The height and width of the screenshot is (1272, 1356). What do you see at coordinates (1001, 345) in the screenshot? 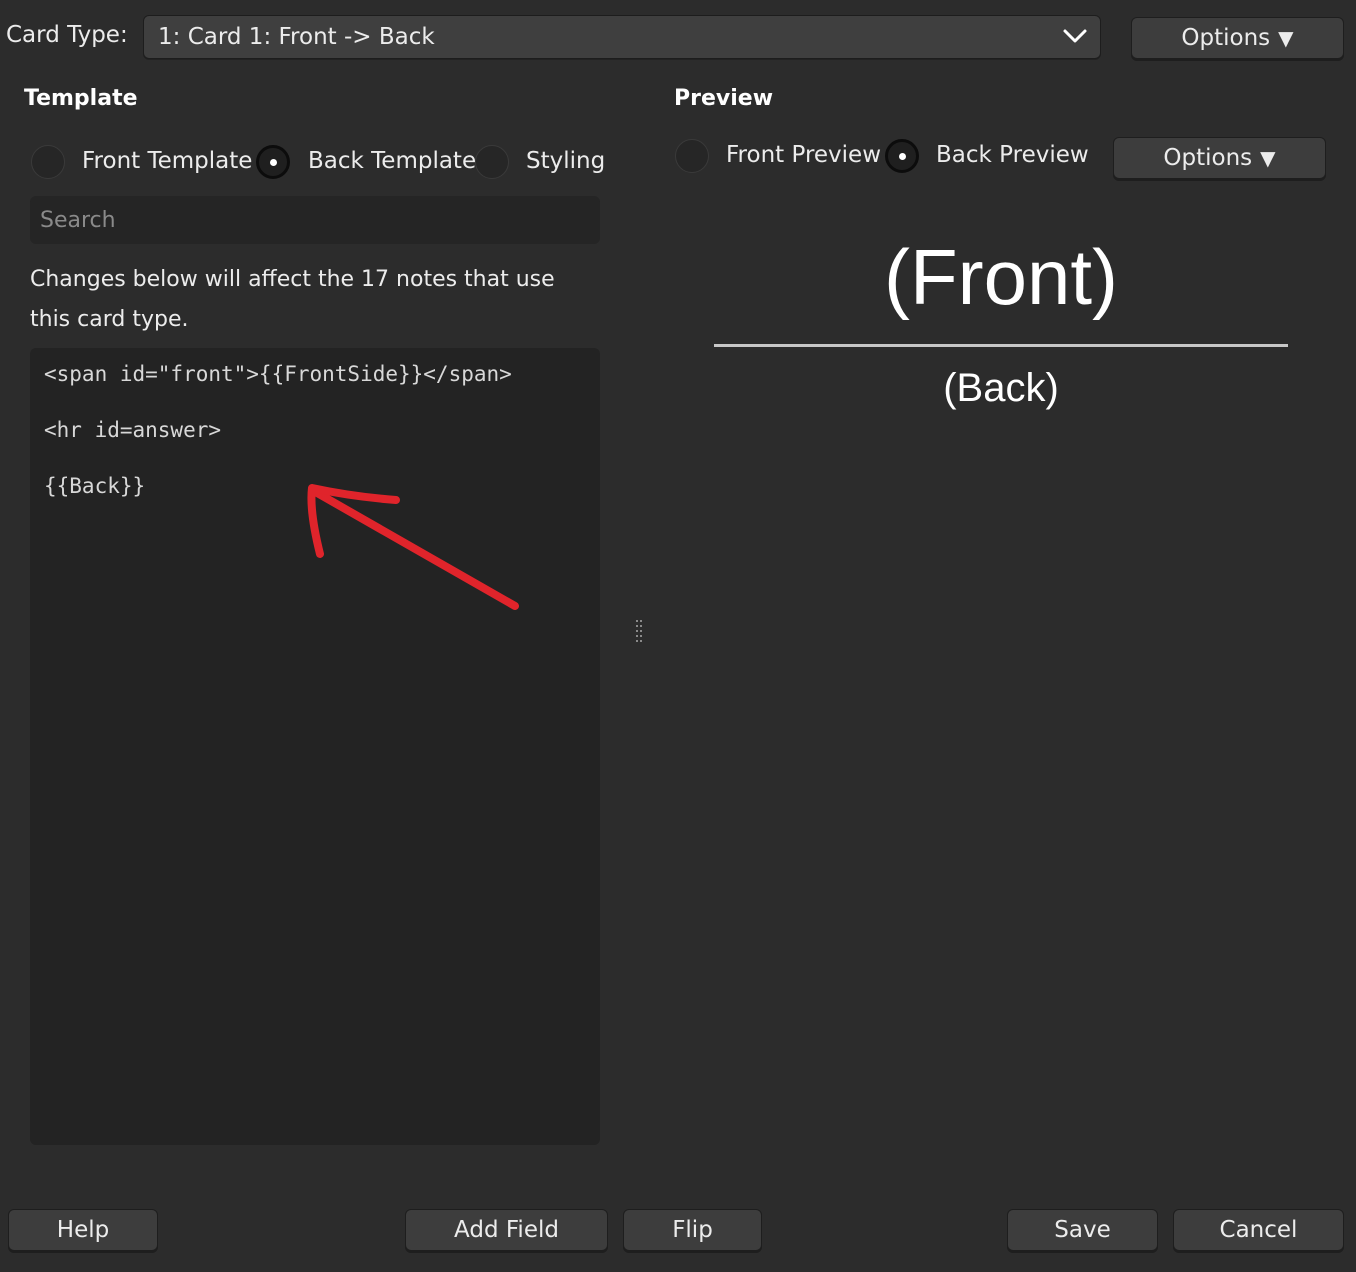
I see `preview-answer-divider` at bounding box center [1001, 345].